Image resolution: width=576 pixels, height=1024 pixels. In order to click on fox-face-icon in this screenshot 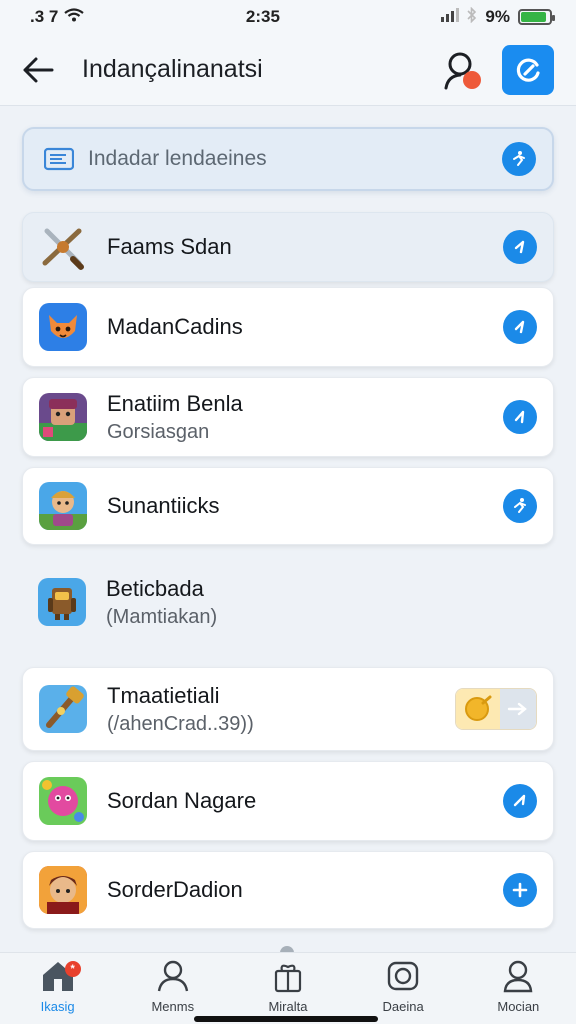, I will do `click(63, 327)`.